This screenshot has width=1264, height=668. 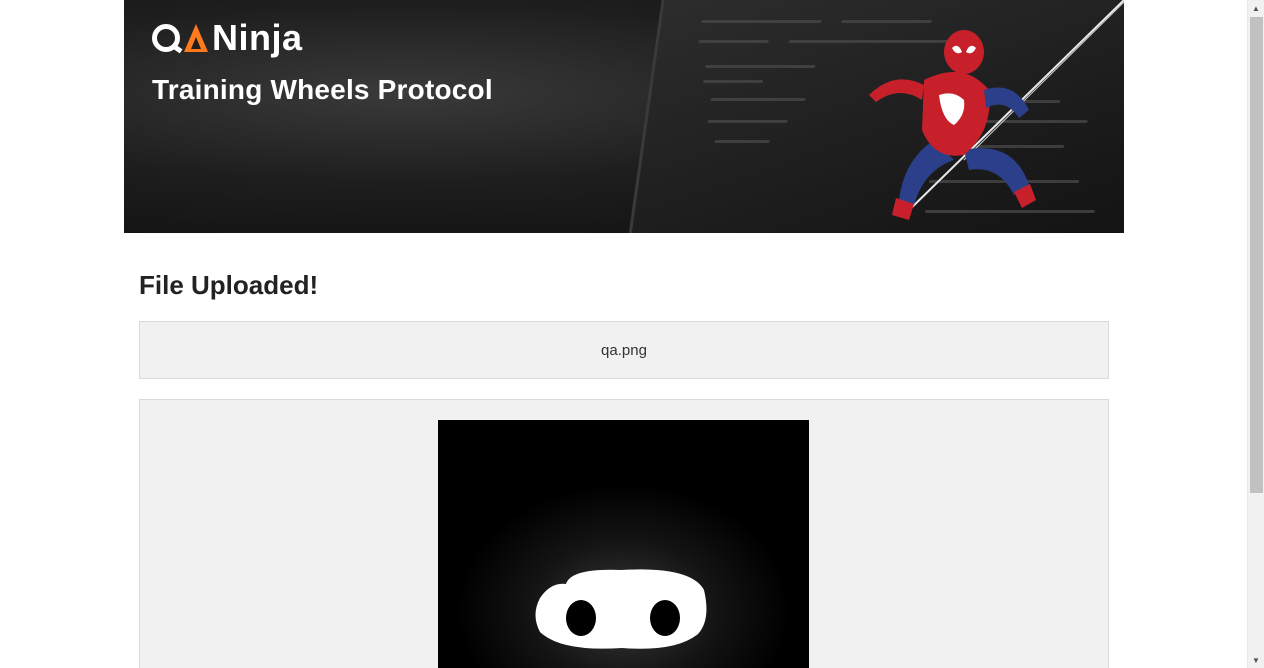 I want to click on logo-q-glyph, so click(x=166, y=38).